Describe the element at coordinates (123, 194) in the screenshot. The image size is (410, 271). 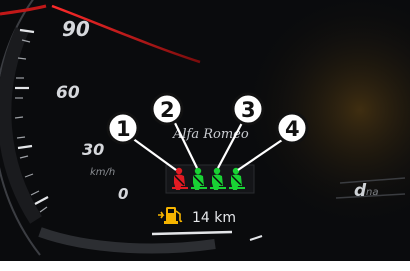
I see `speed-label-0: 0` at that location.